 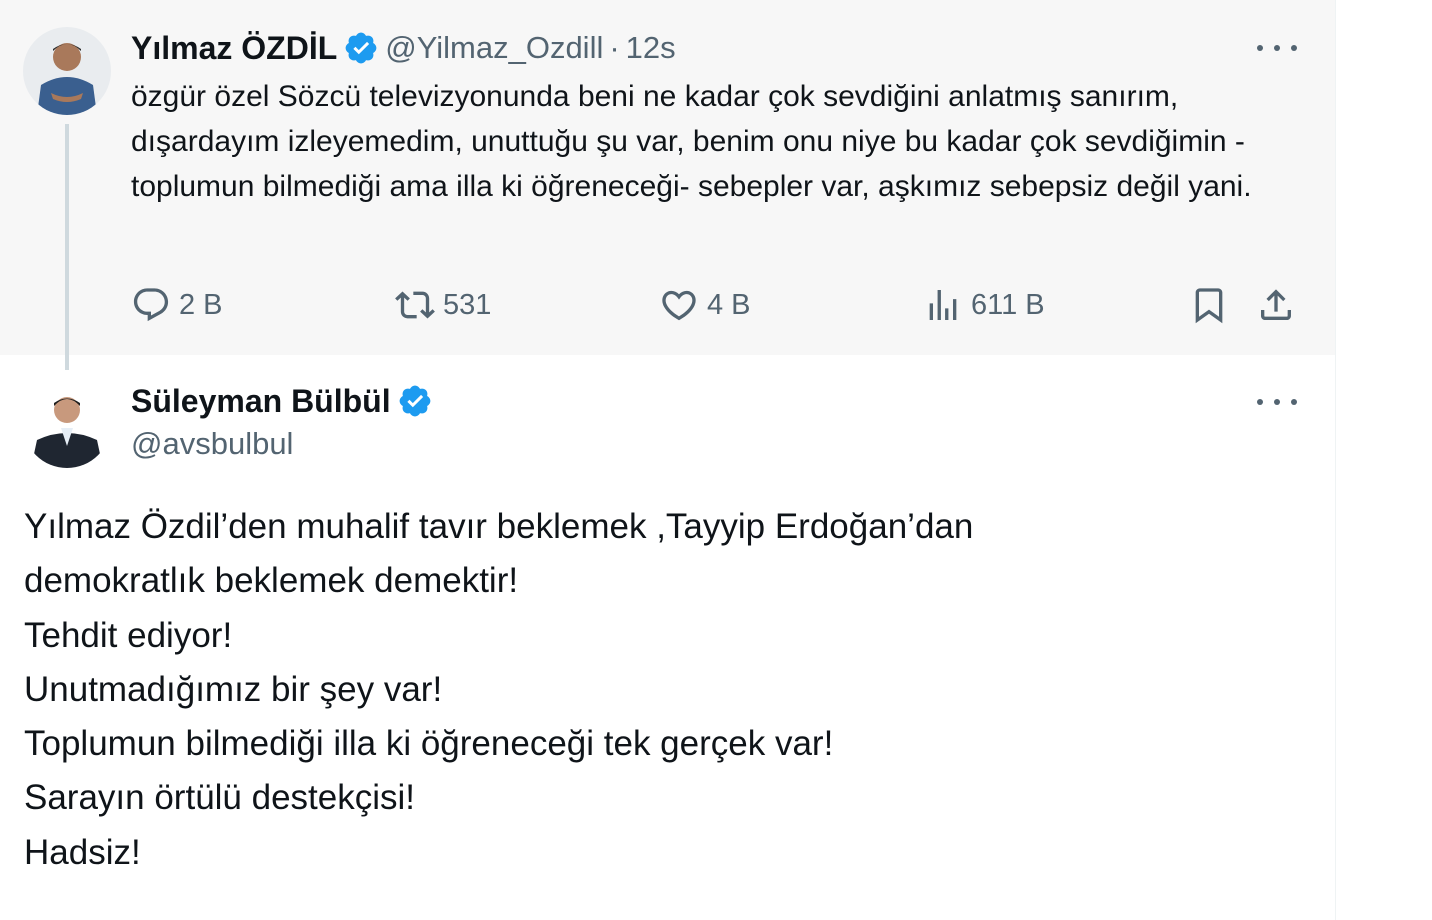 I want to click on bookmark-icon, so click(x=1209, y=306).